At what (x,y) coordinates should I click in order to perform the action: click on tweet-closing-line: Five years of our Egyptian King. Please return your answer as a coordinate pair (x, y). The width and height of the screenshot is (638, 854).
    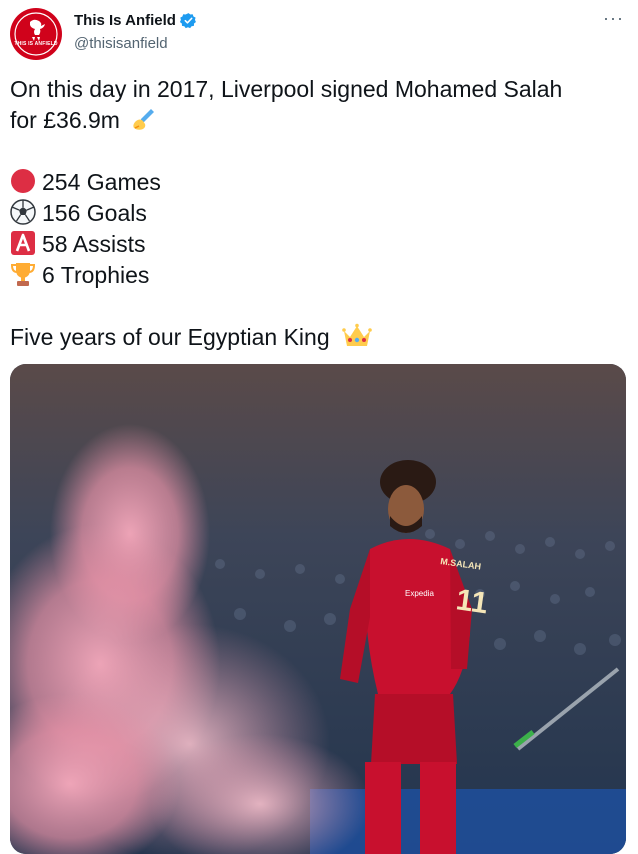
    Looking at the image, I should click on (315, 337).